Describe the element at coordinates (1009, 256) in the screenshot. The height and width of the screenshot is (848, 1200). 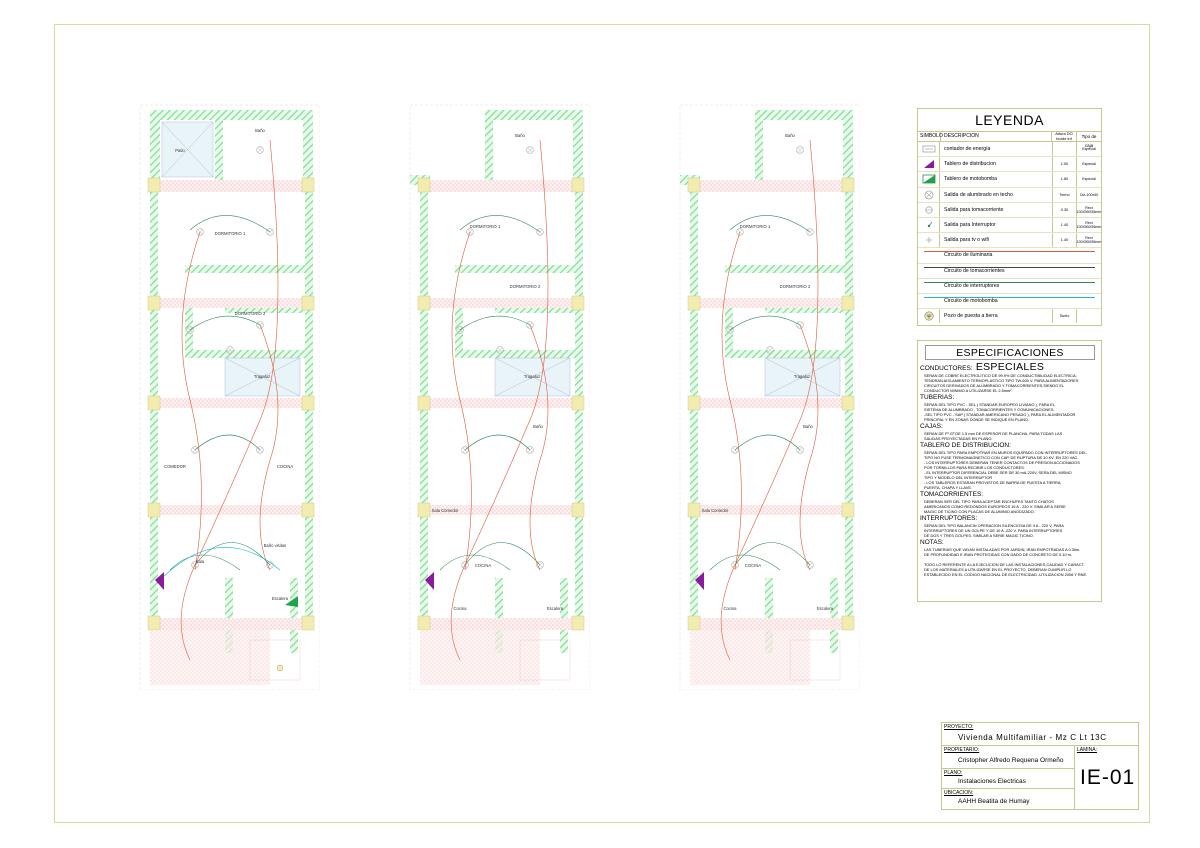
I see `legend-circuit-row: Circuito de iluminaria` at that location.